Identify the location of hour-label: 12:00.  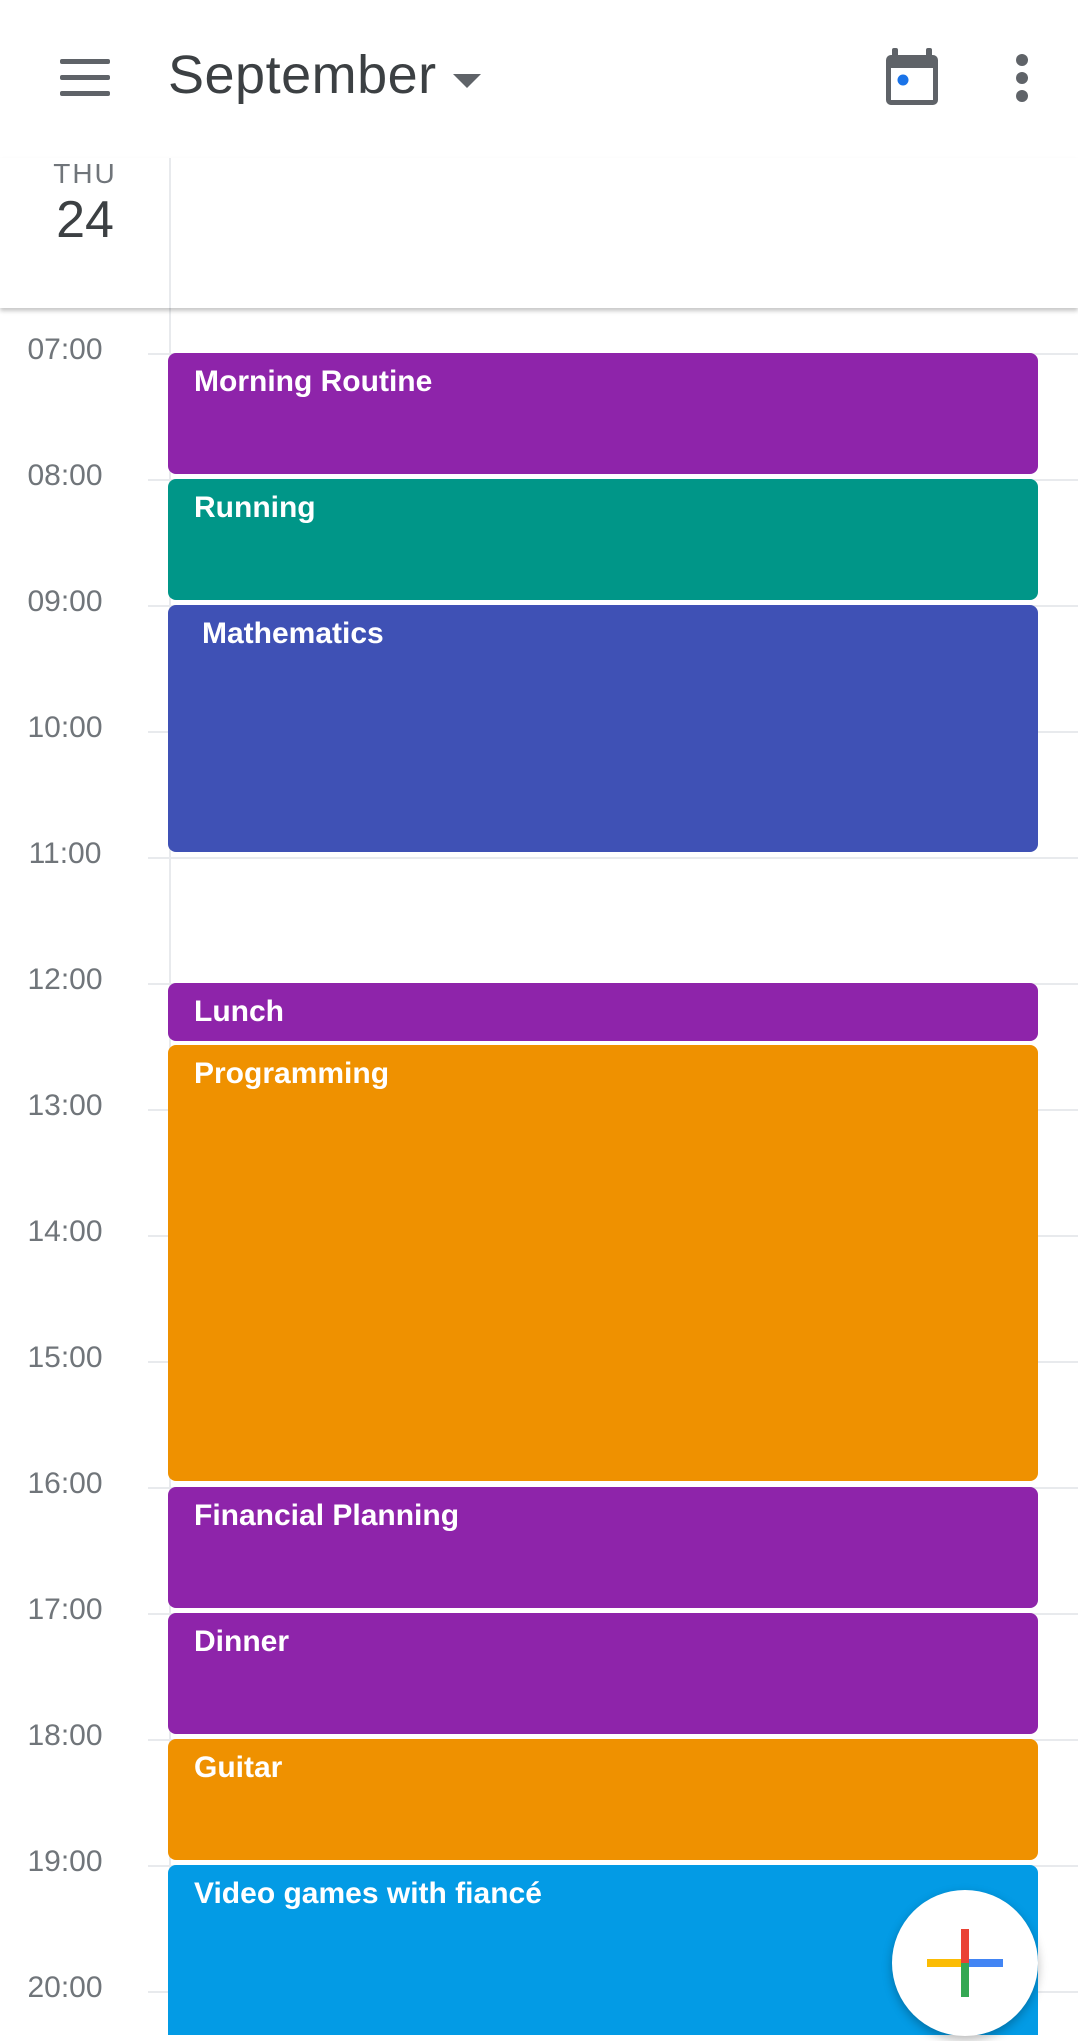
(65, 979).